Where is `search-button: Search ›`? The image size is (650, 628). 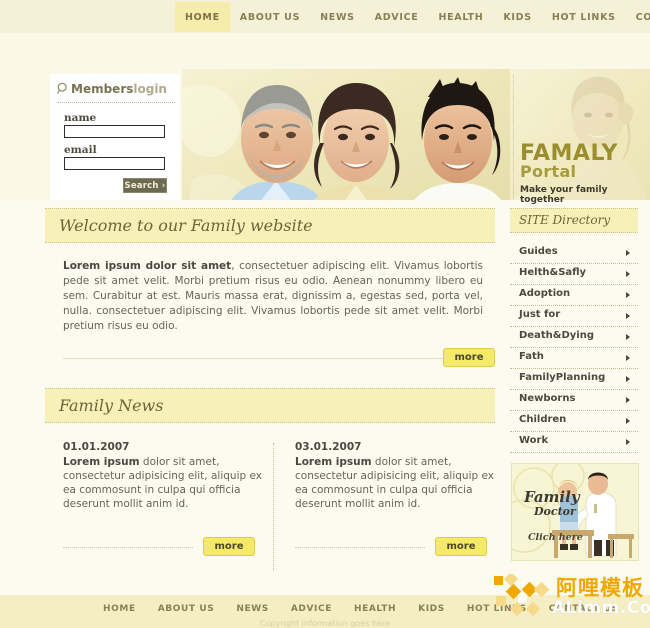 search-button: Search › is located at coordinates (145, 185).